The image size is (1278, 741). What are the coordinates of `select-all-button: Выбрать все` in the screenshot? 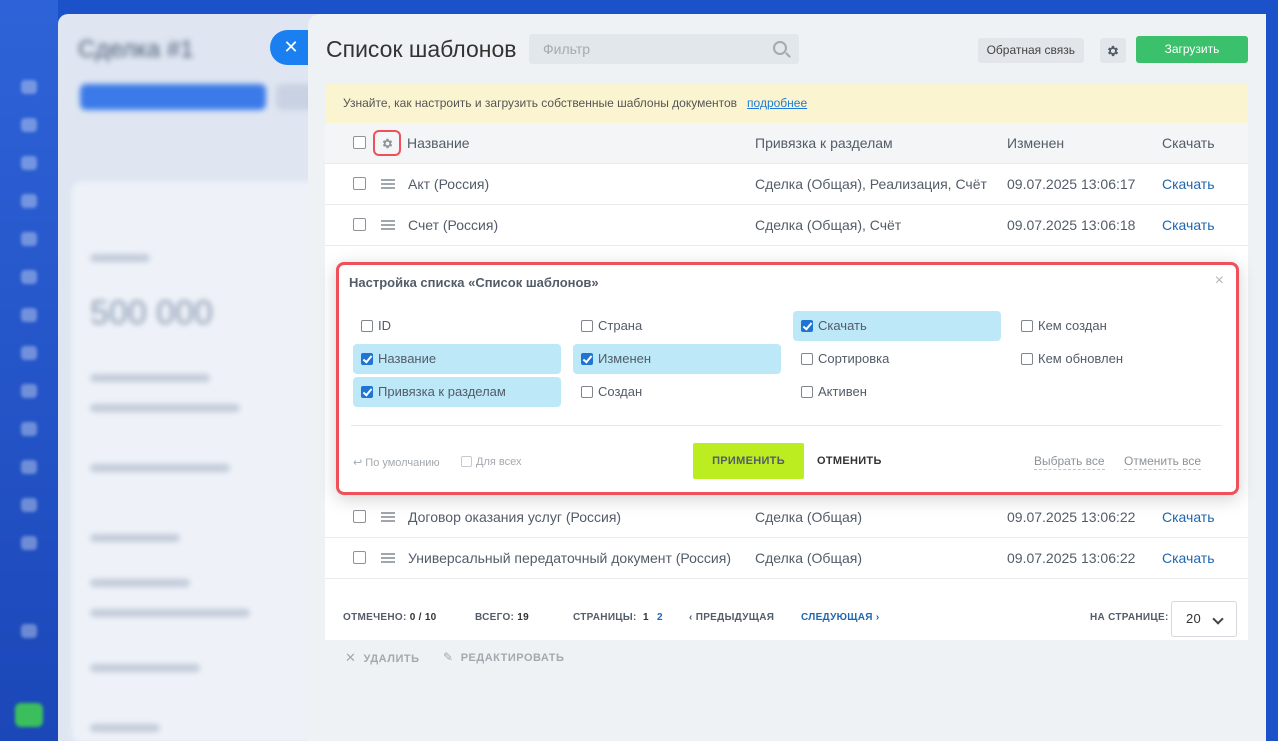 It's located at (1069, 462).